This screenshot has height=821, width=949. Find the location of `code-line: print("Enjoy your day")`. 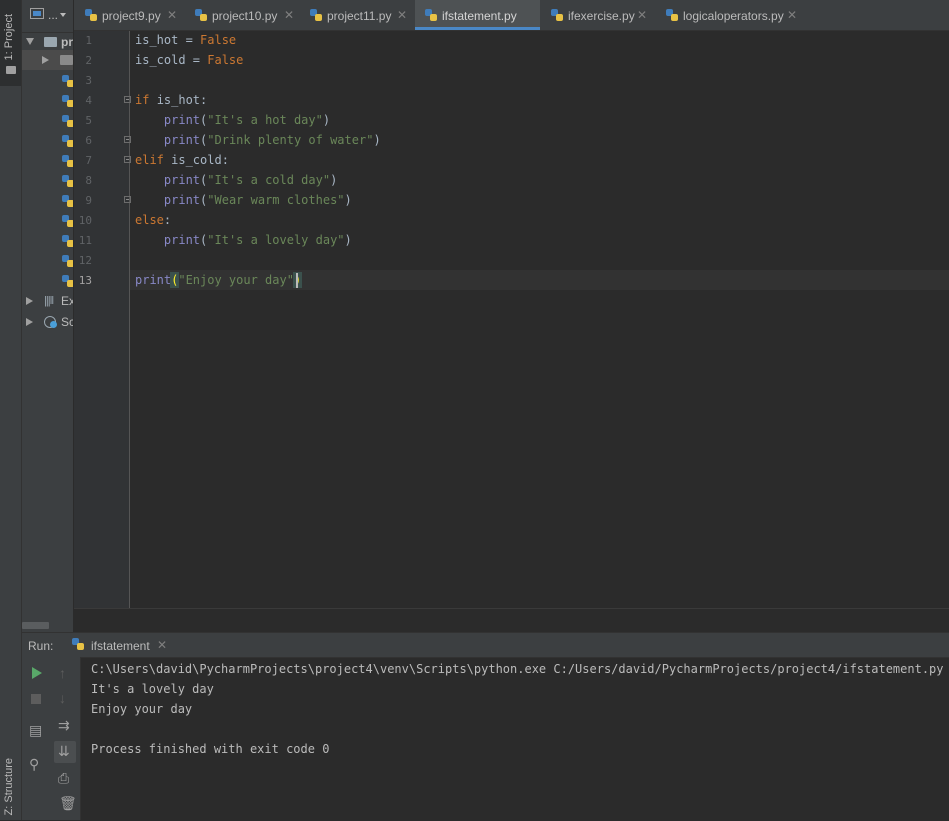

code-line: print("Enjoy your day") is located at coordinates (219, 280).